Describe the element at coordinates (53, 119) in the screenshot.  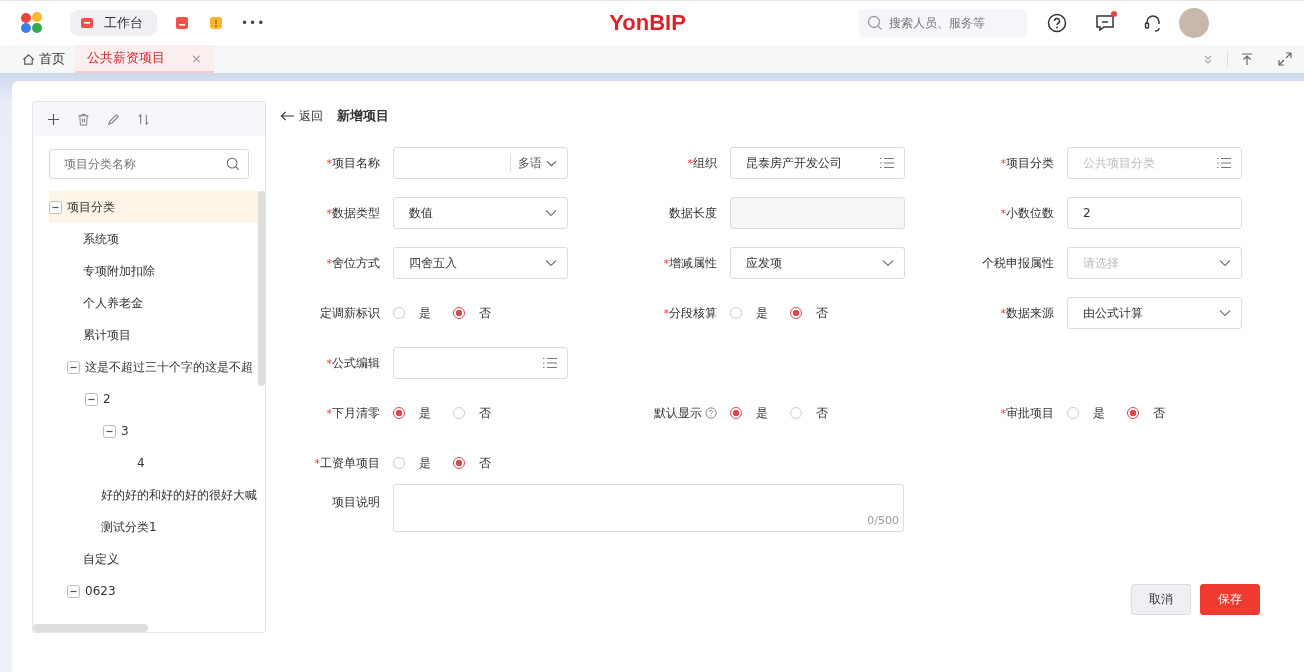
I see `add-icon` at that location.